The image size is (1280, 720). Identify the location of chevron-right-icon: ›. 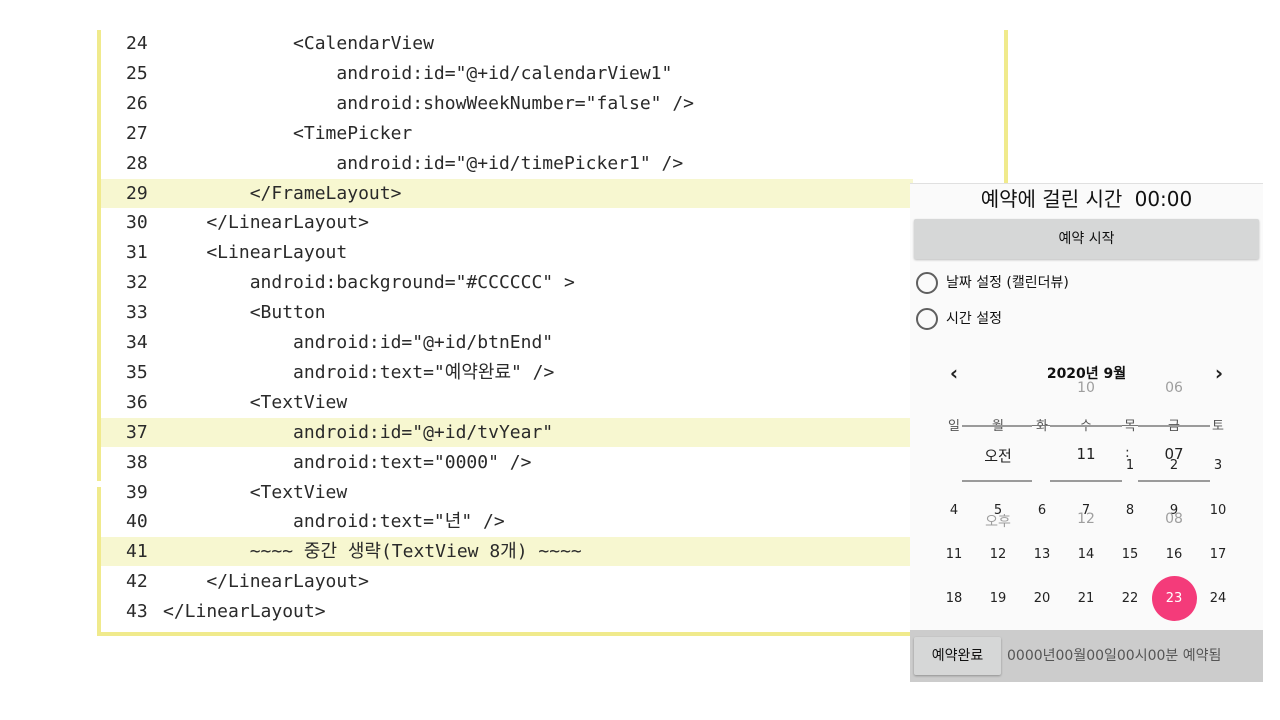
(1219, 373).